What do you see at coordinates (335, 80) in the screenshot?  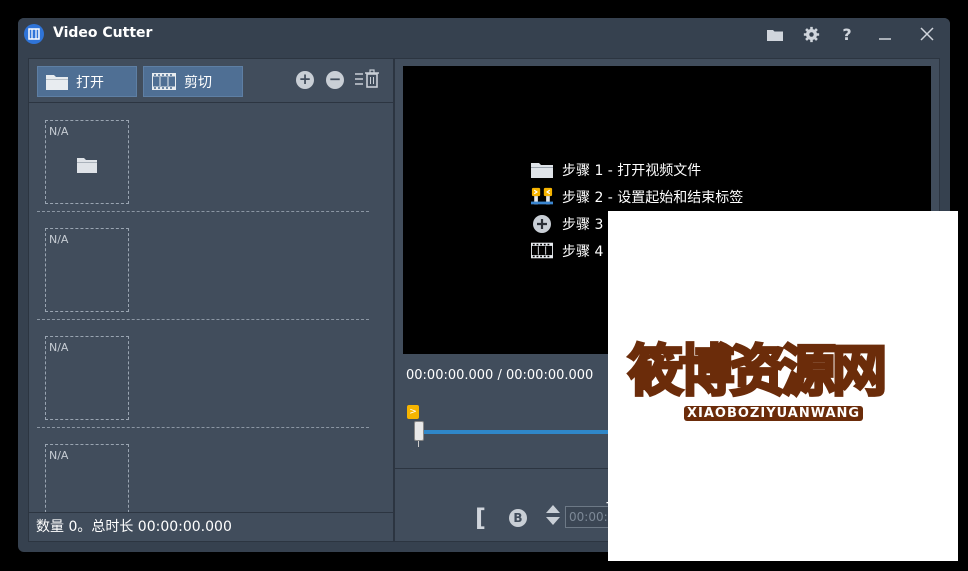 I see `remove-file-button: −` at bounding box center [335, 80].